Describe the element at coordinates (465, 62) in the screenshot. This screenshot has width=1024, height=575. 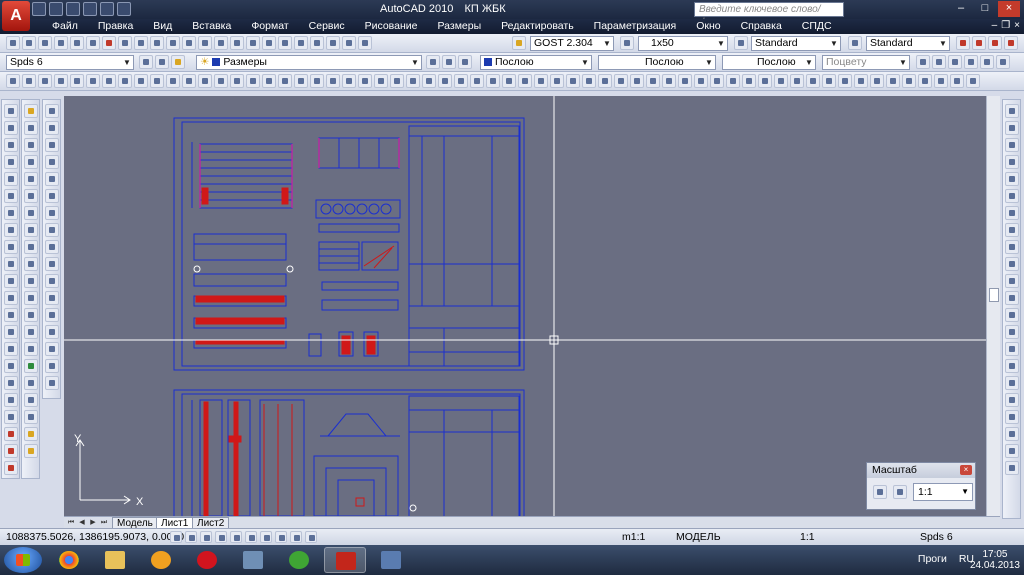
I see `layer-isolate-icon` at that location.